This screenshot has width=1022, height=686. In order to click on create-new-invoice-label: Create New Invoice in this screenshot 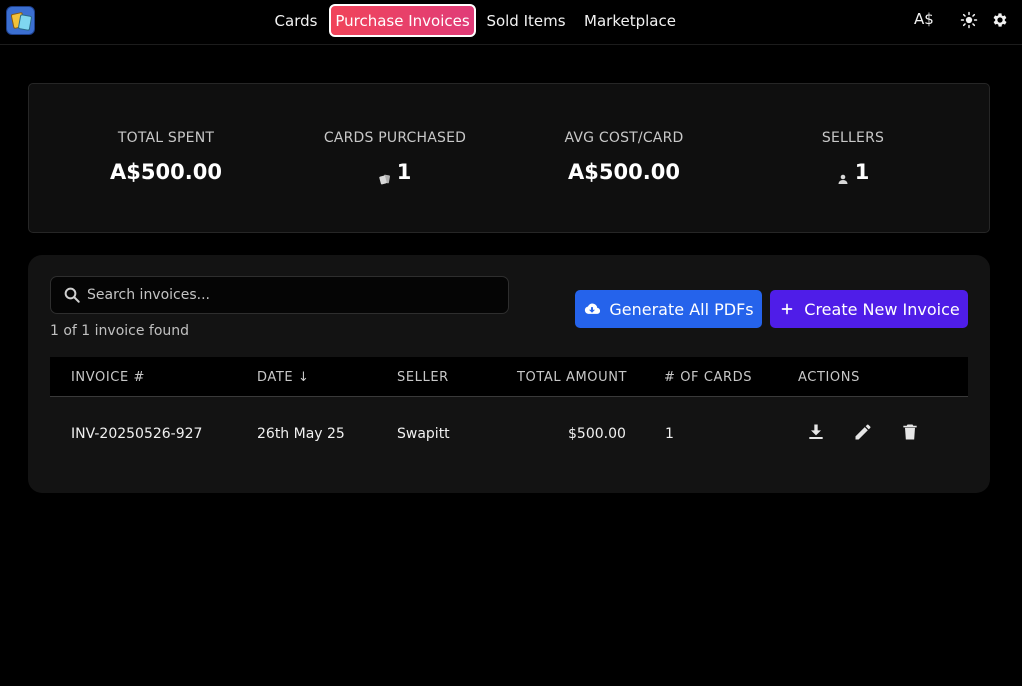, I will do `click(882, 309)`.